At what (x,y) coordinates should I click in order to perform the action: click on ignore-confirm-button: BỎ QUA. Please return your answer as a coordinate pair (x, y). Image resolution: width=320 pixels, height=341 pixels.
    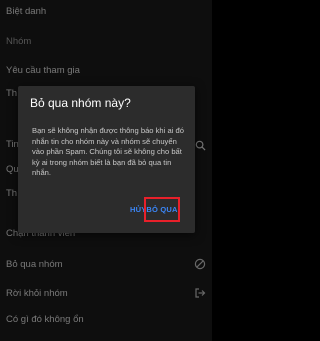
    Looking at the image, I should click on (162, 209).